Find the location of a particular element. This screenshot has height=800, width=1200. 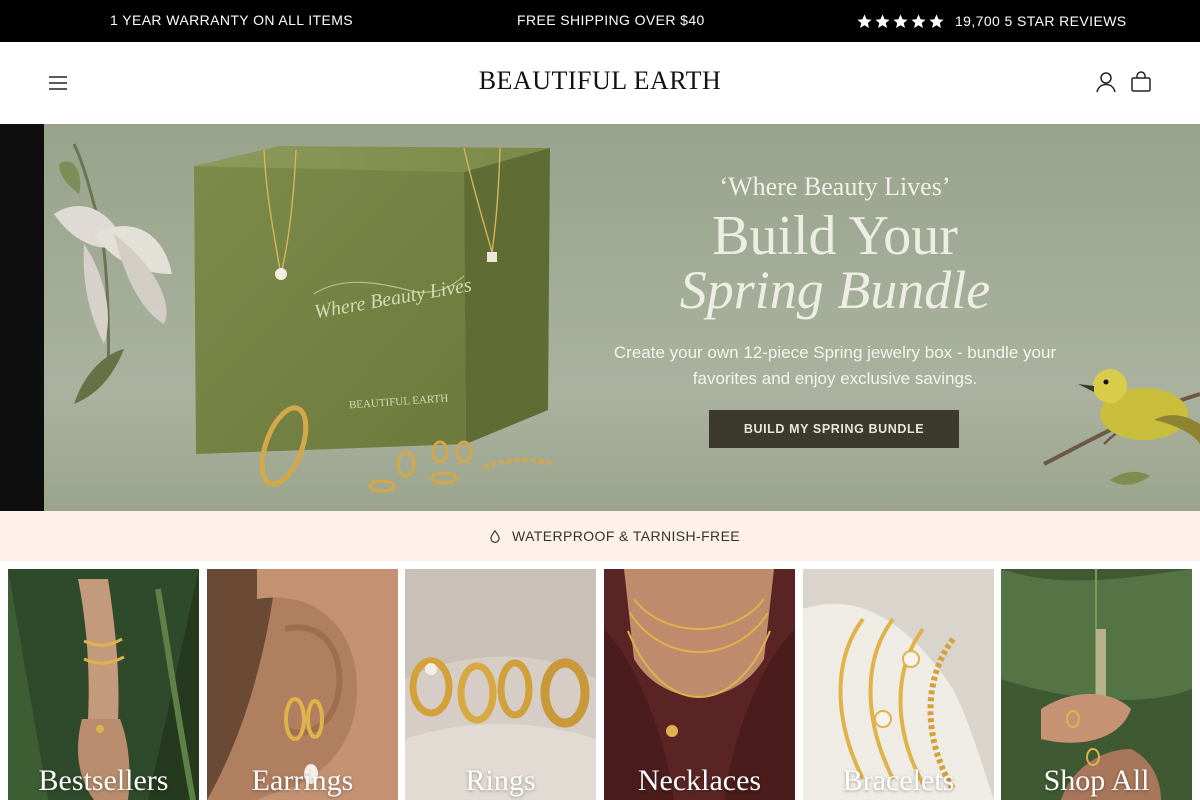

feature-text: WATERPROOF & TARNISH-FREE is located at coordinates (626, 536).